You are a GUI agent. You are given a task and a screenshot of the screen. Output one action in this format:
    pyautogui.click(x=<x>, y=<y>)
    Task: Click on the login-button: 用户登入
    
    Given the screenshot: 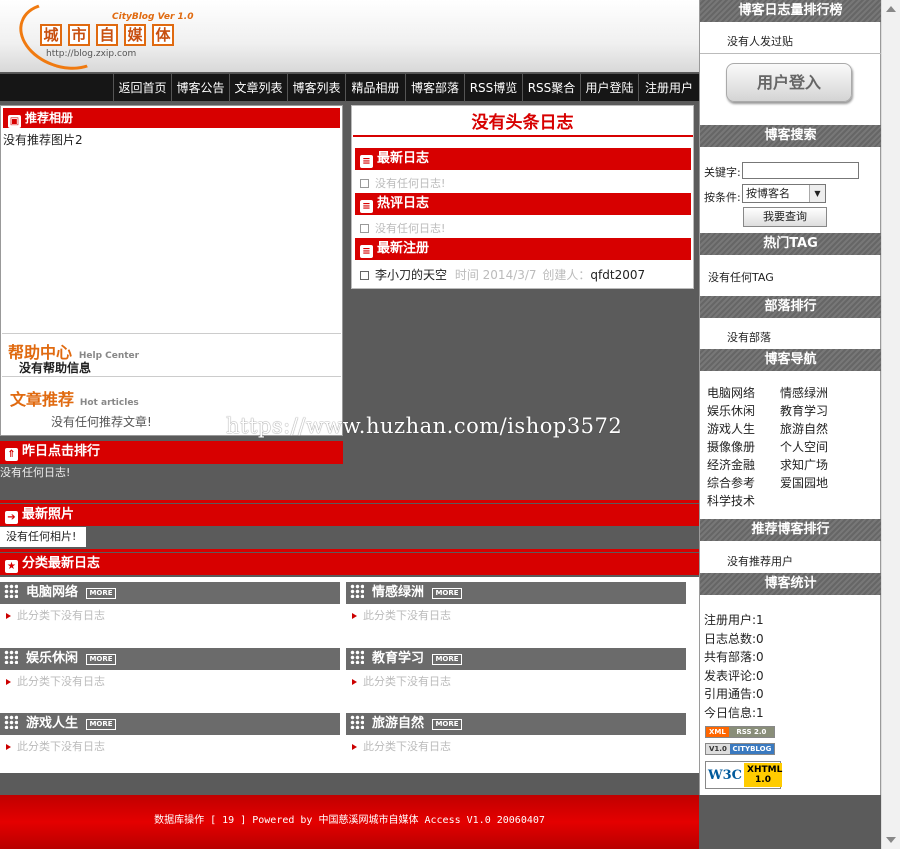 What is the action you would take?
    pyautogui.click(x=789, y=82)
    